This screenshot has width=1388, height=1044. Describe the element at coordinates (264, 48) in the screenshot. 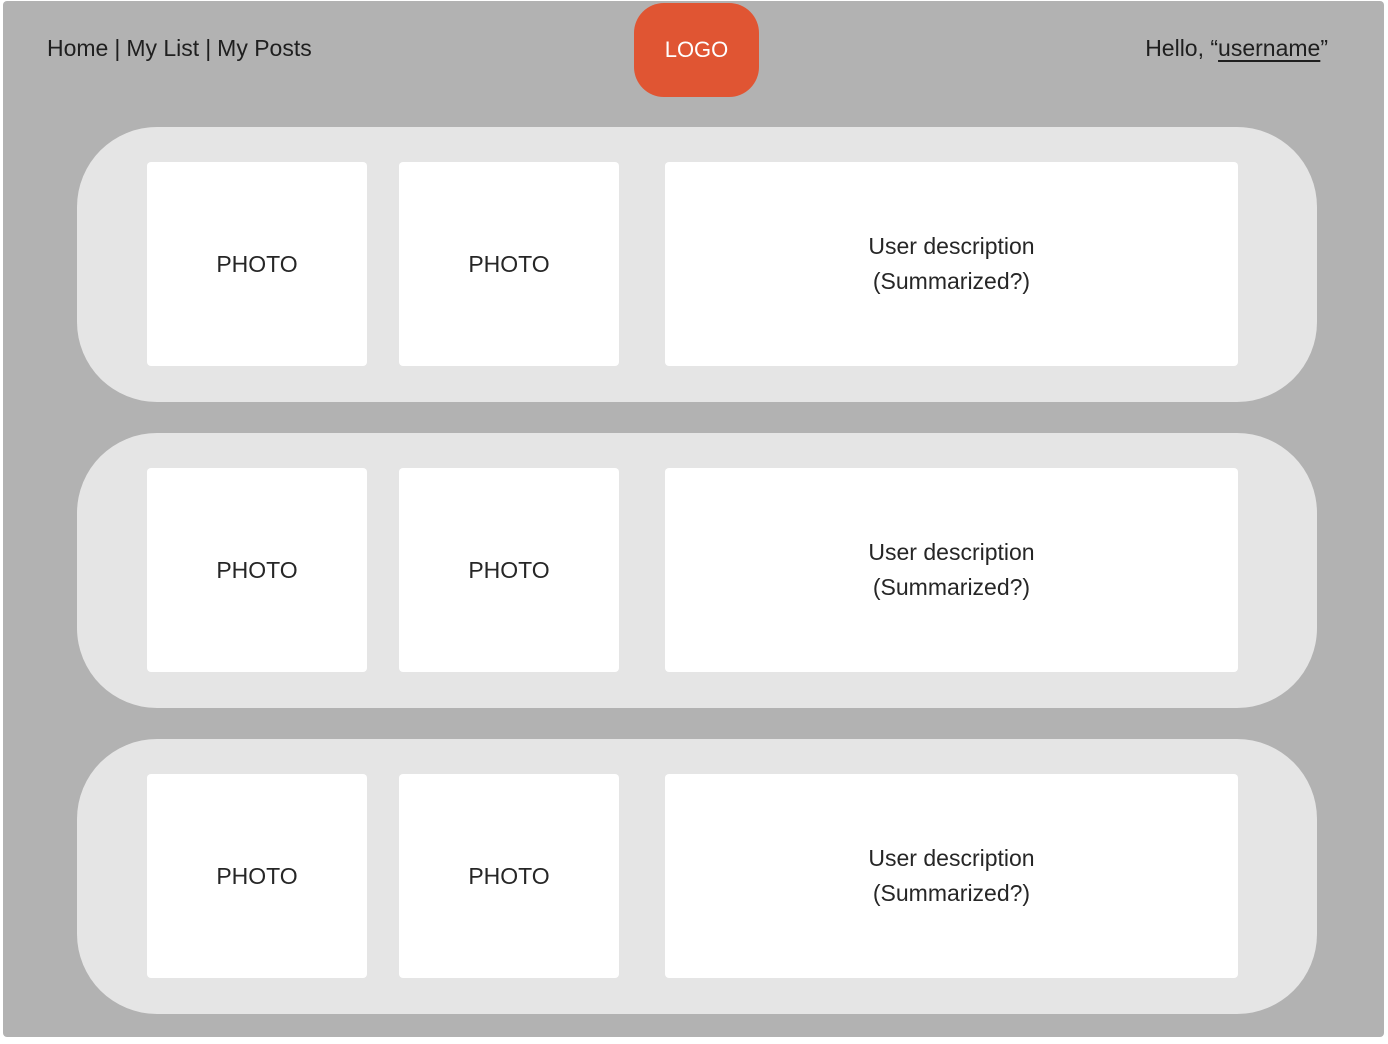

I see `nav-my-posts-link: My Posts` at that location.